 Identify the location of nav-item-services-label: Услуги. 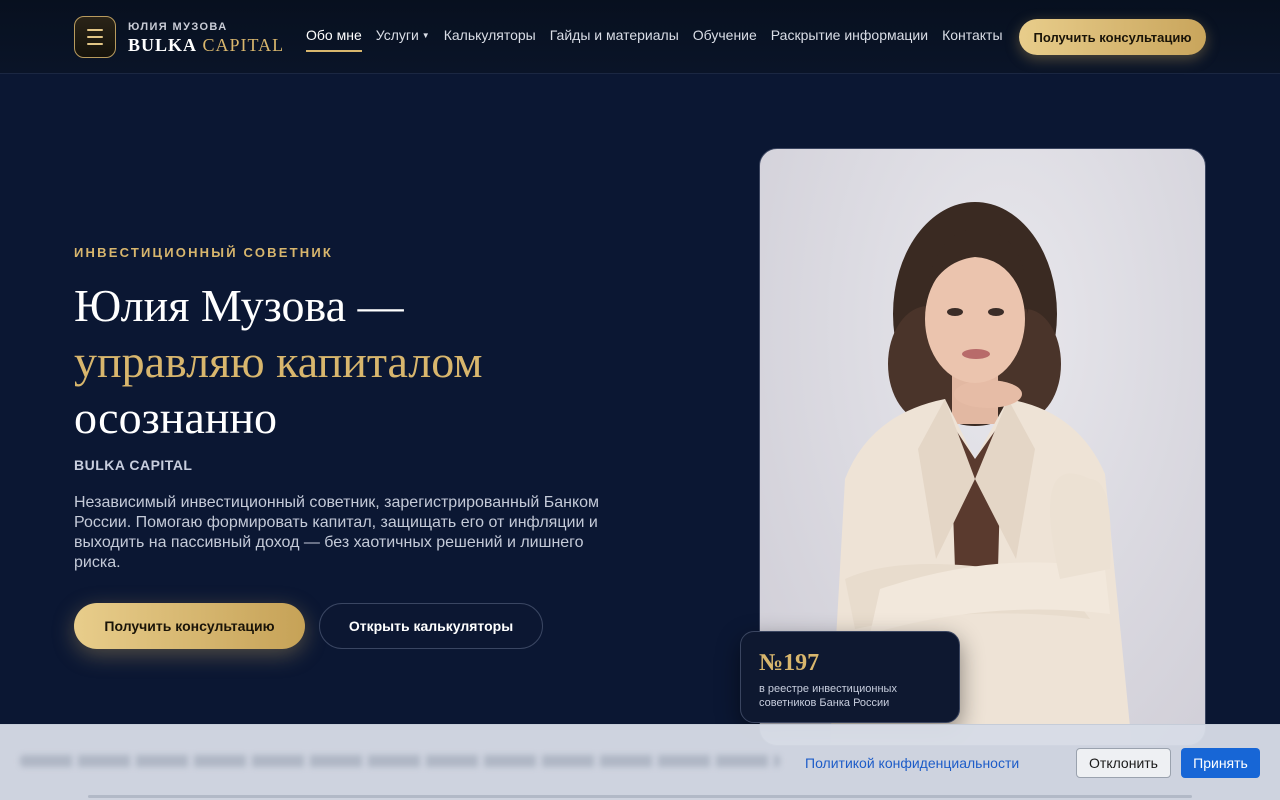
(397, 35).